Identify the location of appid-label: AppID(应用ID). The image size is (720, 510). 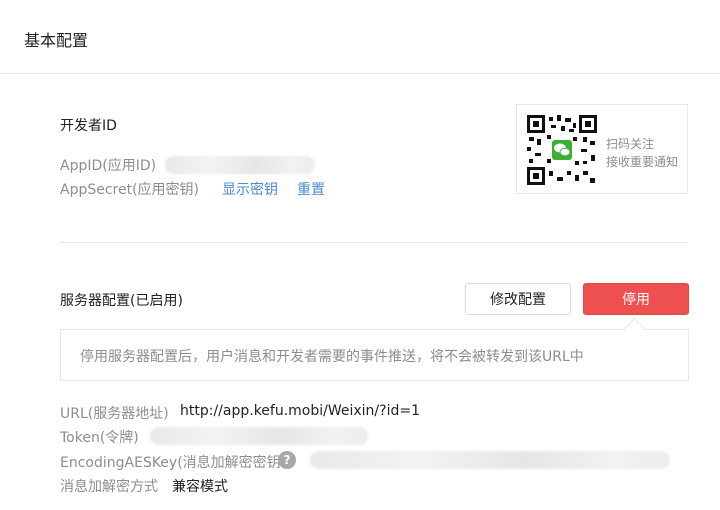
(108, 166).